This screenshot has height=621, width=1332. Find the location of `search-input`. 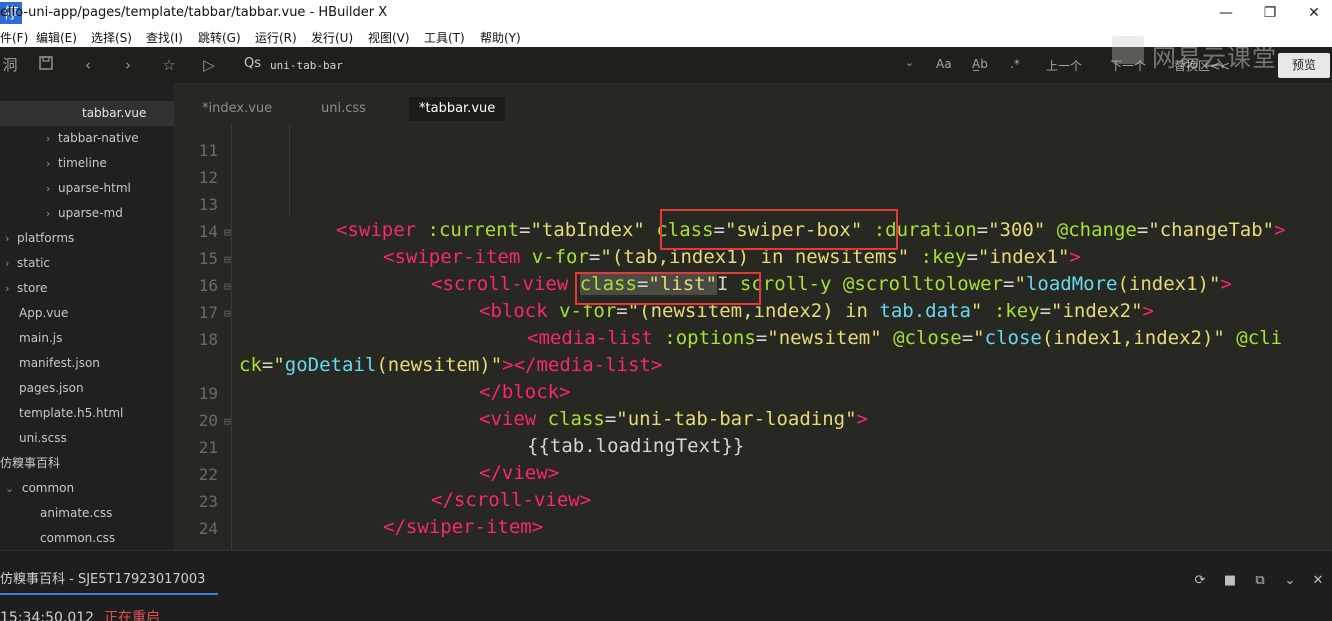

search-input is located at coordinates (580, 65).